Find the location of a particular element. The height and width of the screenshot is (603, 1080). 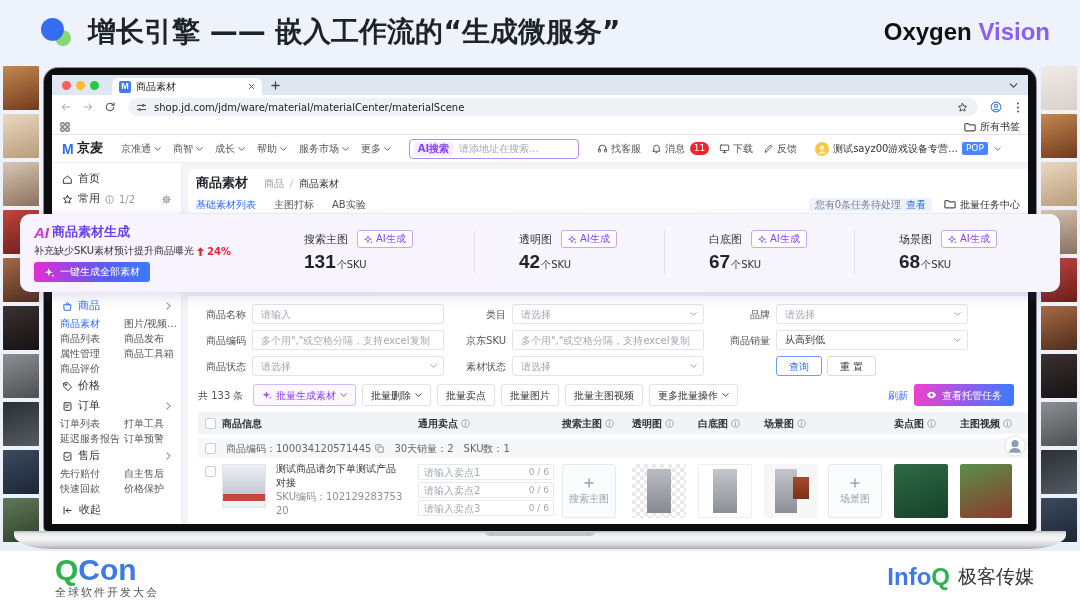

page-tab: AB实验 is located at coordinates (349, 204).